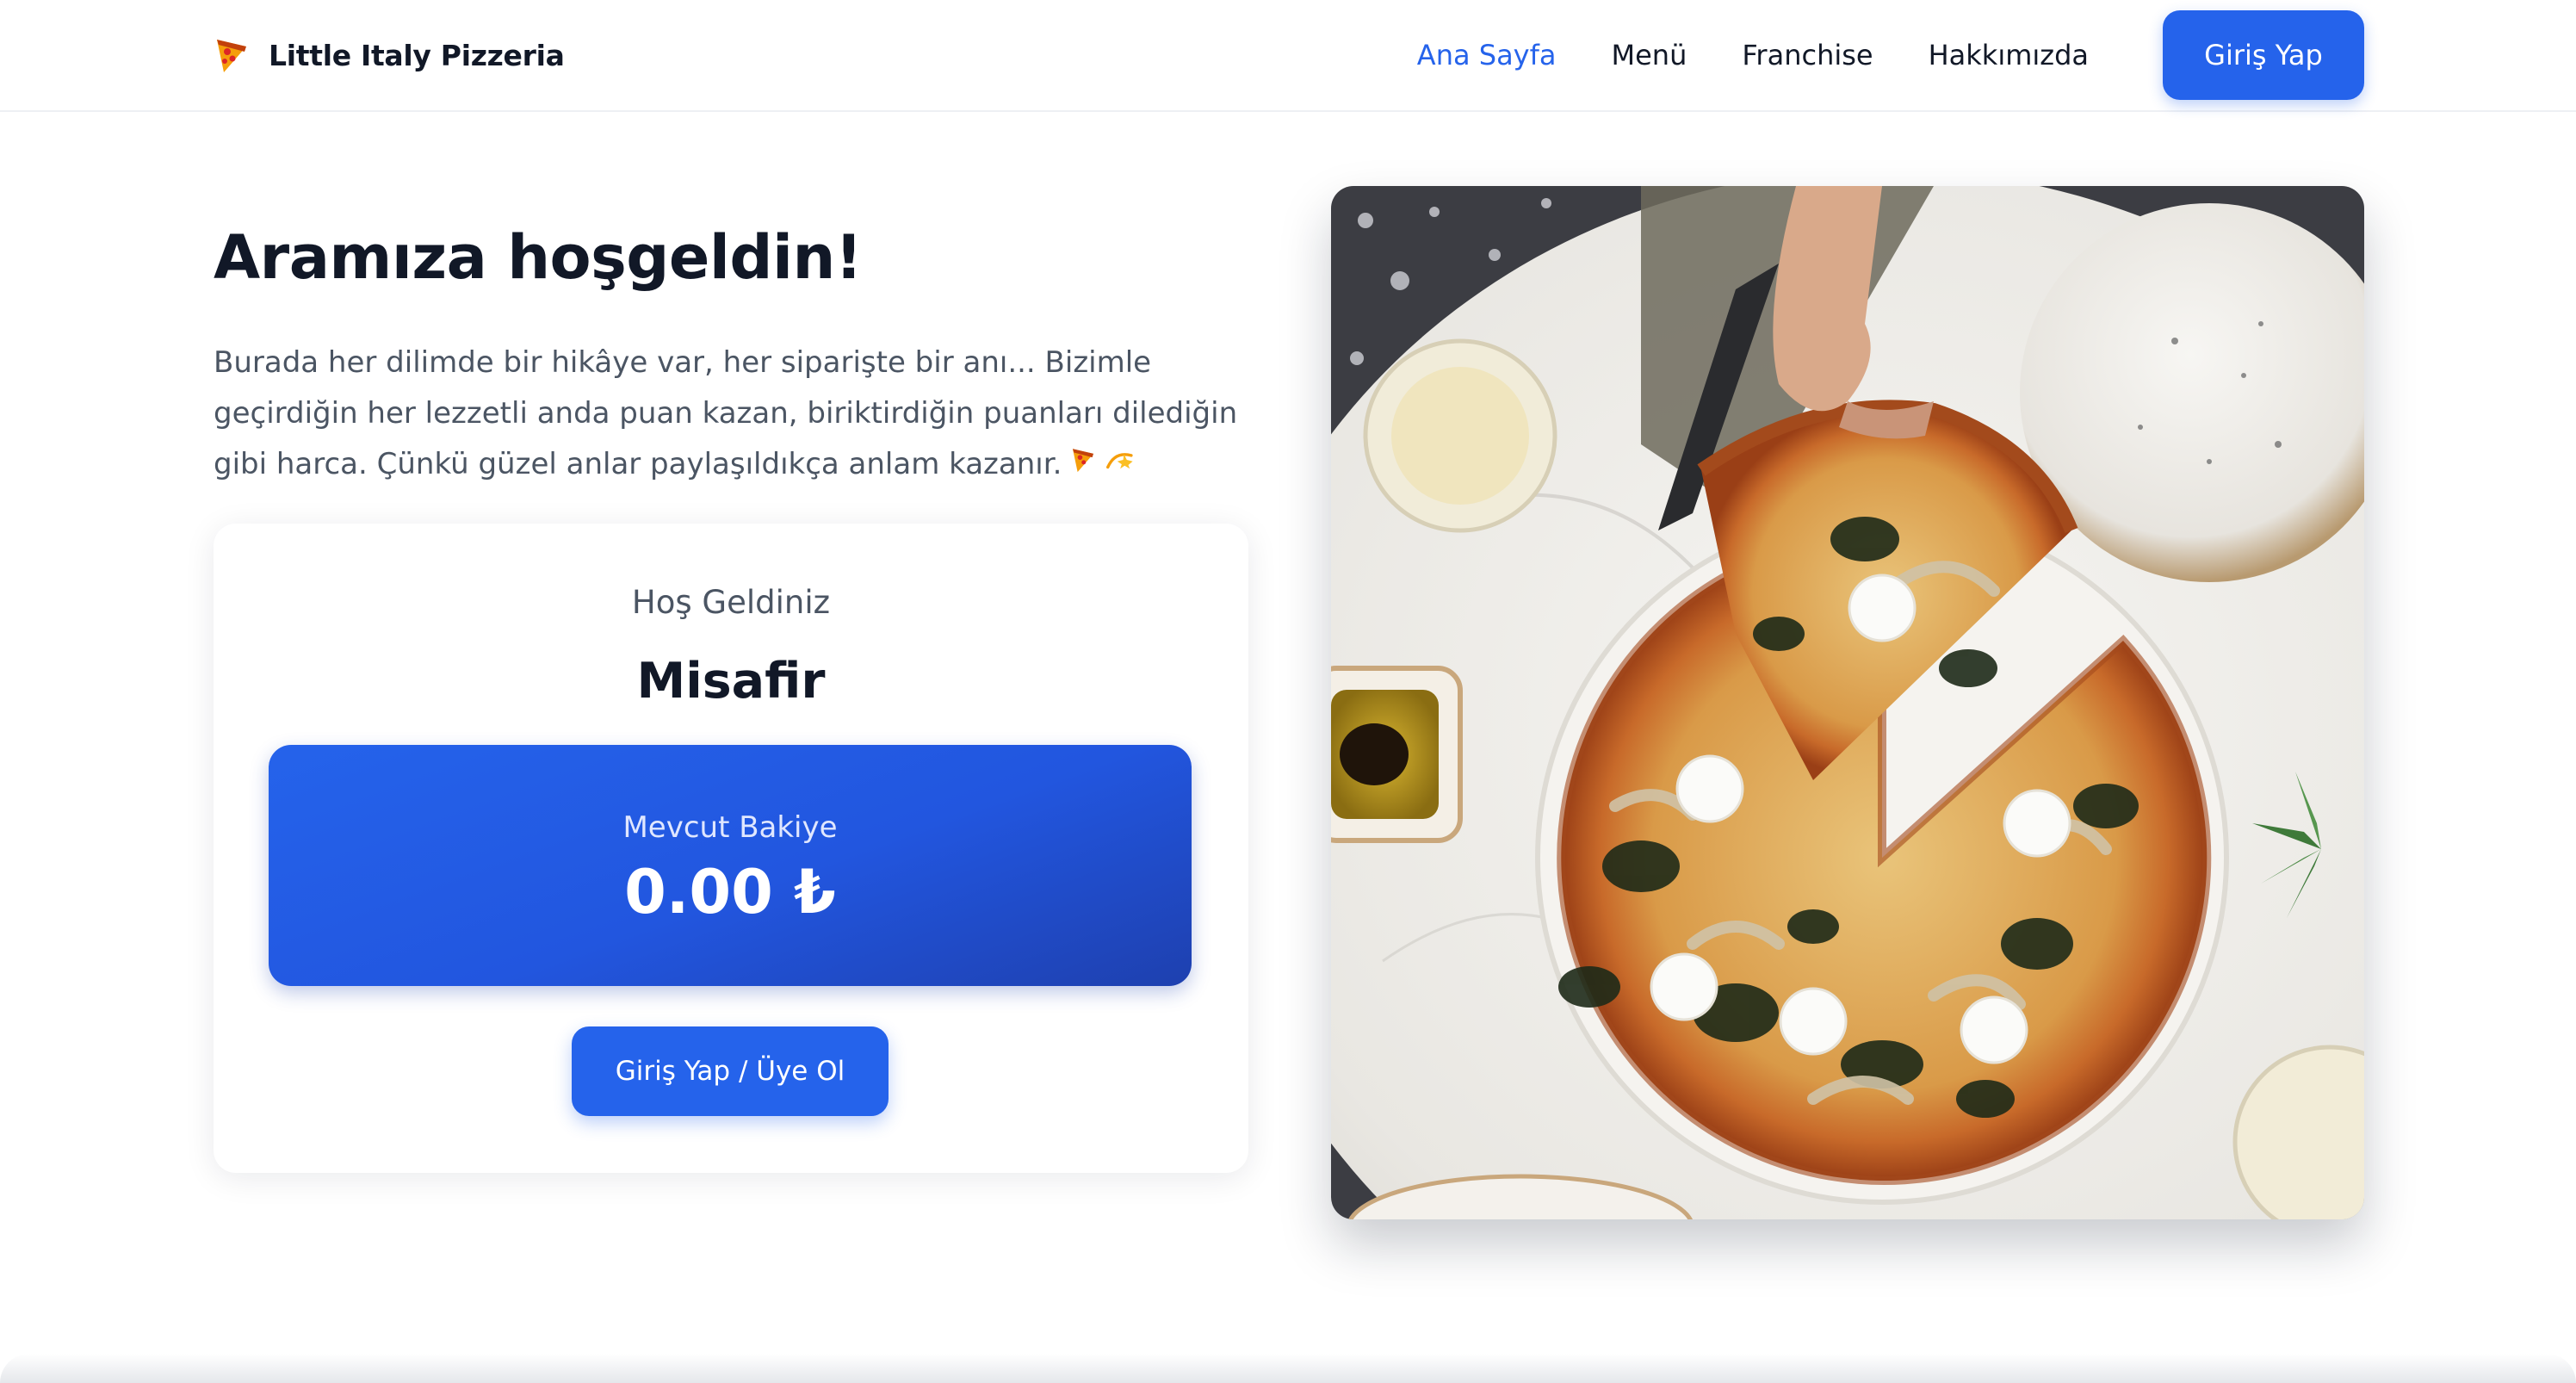  I want to click on nav-link-home: Ana Sayfa, so click(1487, 55).